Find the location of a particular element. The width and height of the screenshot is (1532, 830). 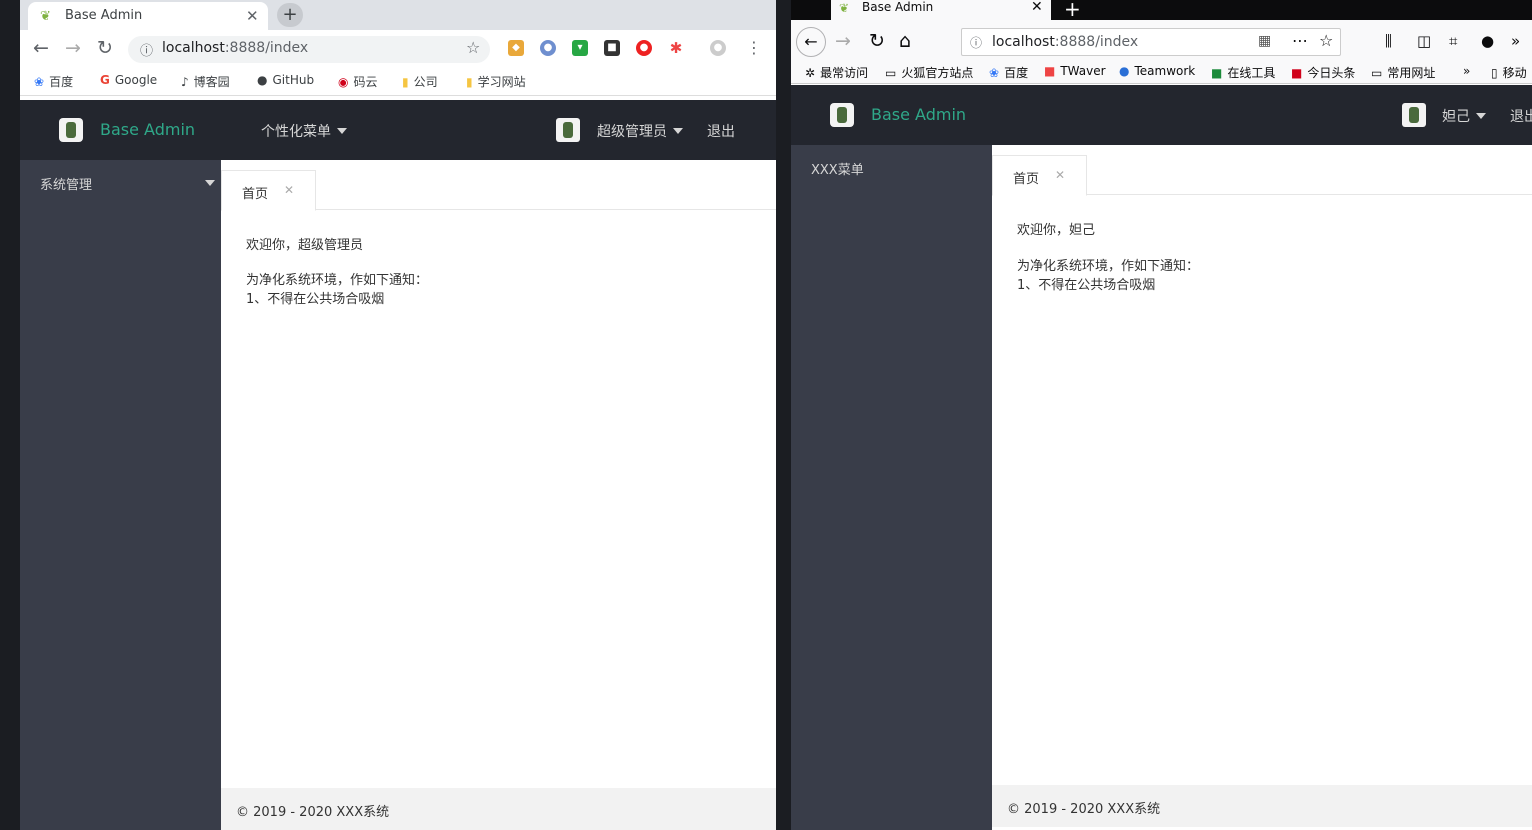

bookmark-item: ● Teamwork is located at coordinates (1157, 71).